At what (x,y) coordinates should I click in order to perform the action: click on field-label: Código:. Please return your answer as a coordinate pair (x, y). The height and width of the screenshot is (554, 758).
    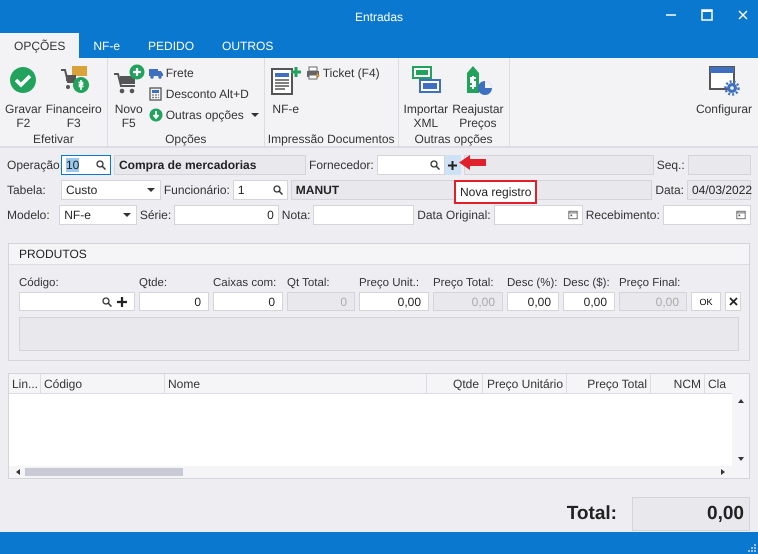
    Looking at the image, I should click on (39, 283).